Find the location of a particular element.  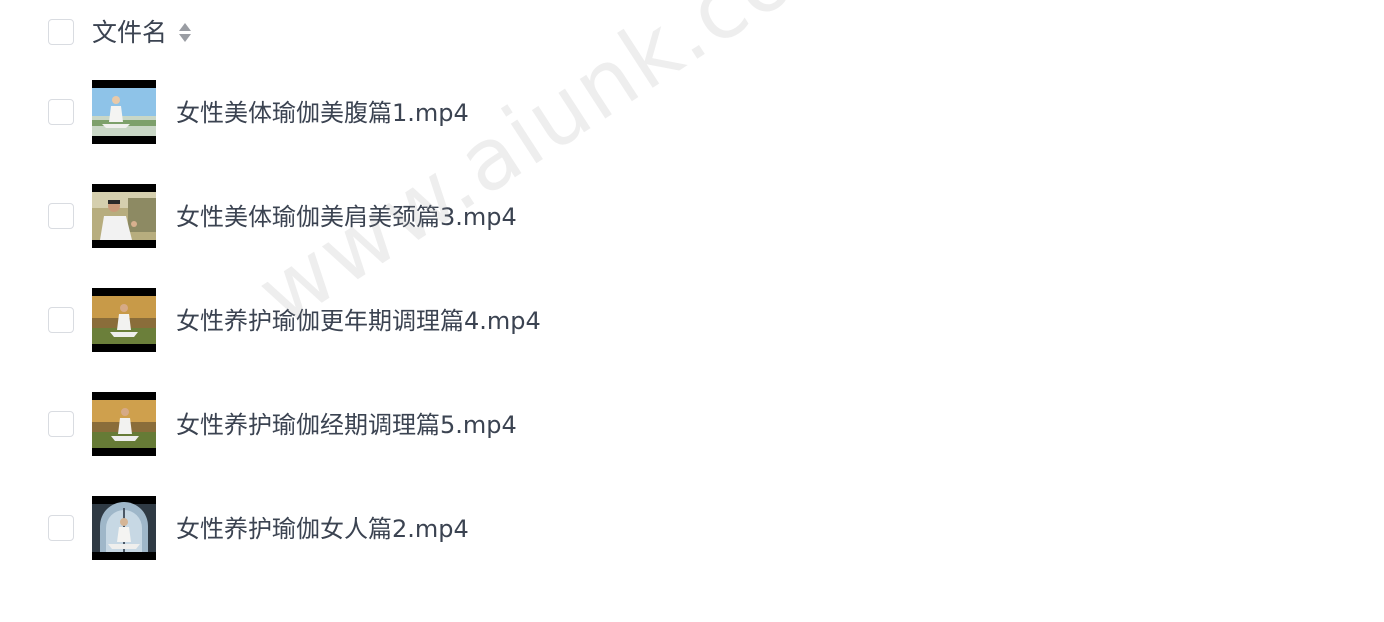

file-name: 女性养护瑜伽更年期调理篇4.mp4 is located at coordinates (358, 321).